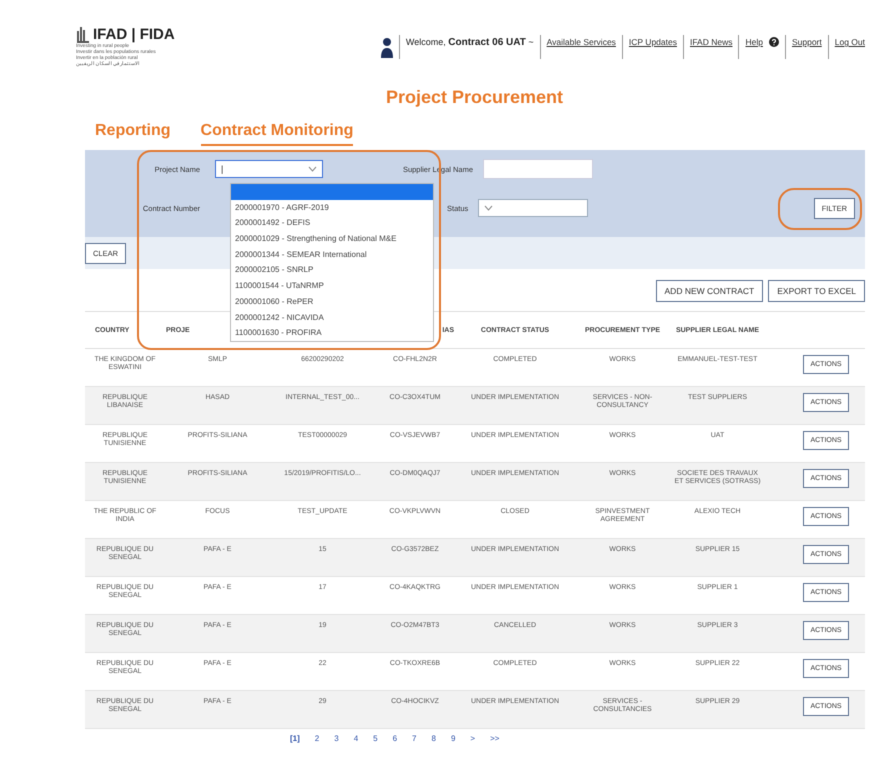  Describe the element at coordinates (652, 42) in the screenshot. I see `nav-link: ICP Updates` at that location.